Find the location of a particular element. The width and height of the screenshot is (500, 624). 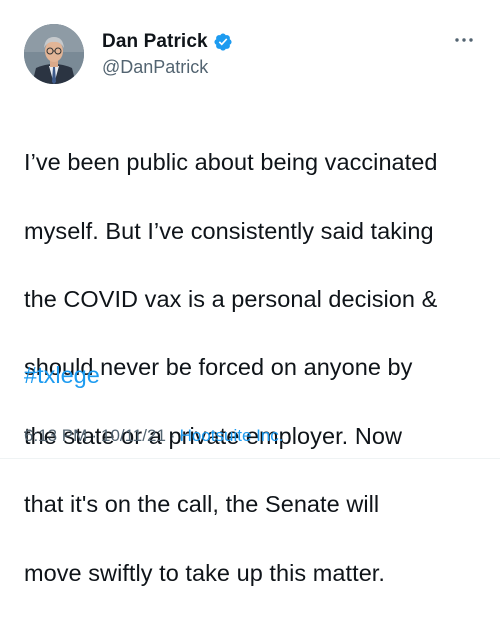

more-options-icon is located at coordinates (464, 40).